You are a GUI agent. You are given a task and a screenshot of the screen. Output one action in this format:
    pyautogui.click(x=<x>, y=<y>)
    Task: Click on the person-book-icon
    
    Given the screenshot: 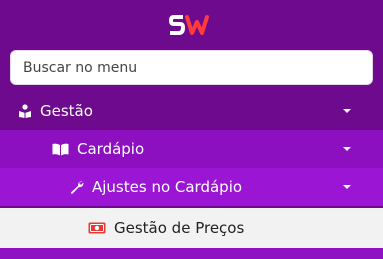 What is the action you would take?
    pyautogui.click(x=25, y=111)
    